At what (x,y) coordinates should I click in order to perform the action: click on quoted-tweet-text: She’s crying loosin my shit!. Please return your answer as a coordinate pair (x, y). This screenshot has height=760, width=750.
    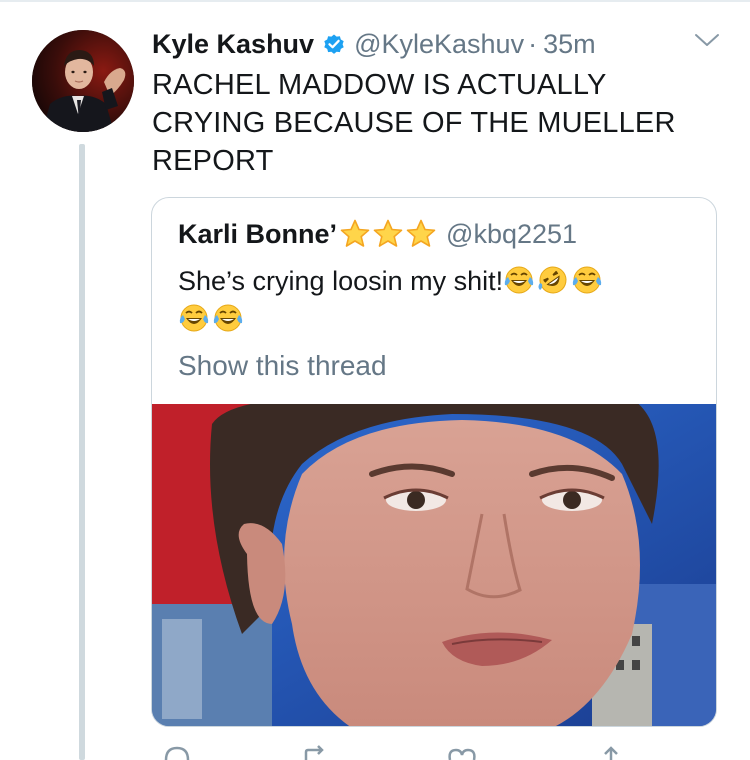
    Looking at the image, I should click on (438, 300).